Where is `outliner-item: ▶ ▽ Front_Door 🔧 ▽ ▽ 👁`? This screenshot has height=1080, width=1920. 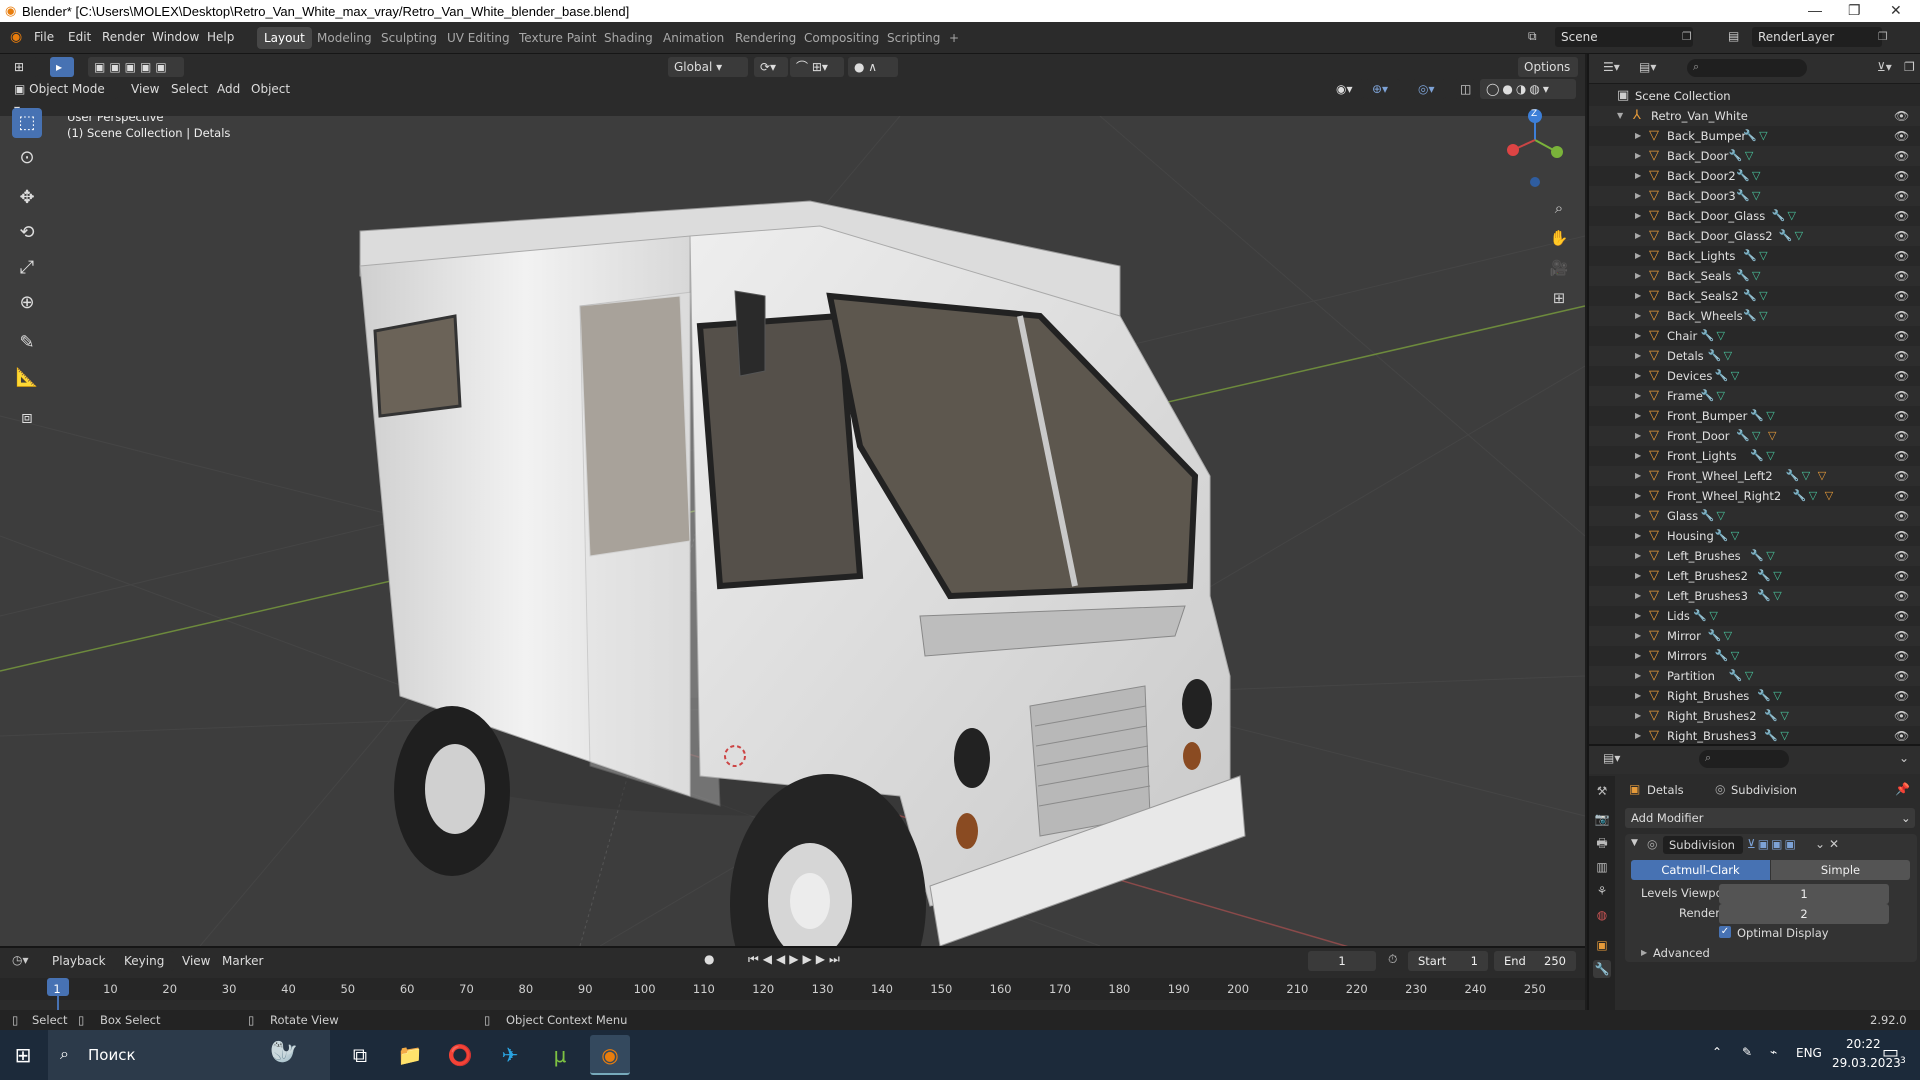
outliner-item: ▶ ▽ Front_Door 🔧 ▽ ▽ 👁 is located at coordinates (1754, 436).